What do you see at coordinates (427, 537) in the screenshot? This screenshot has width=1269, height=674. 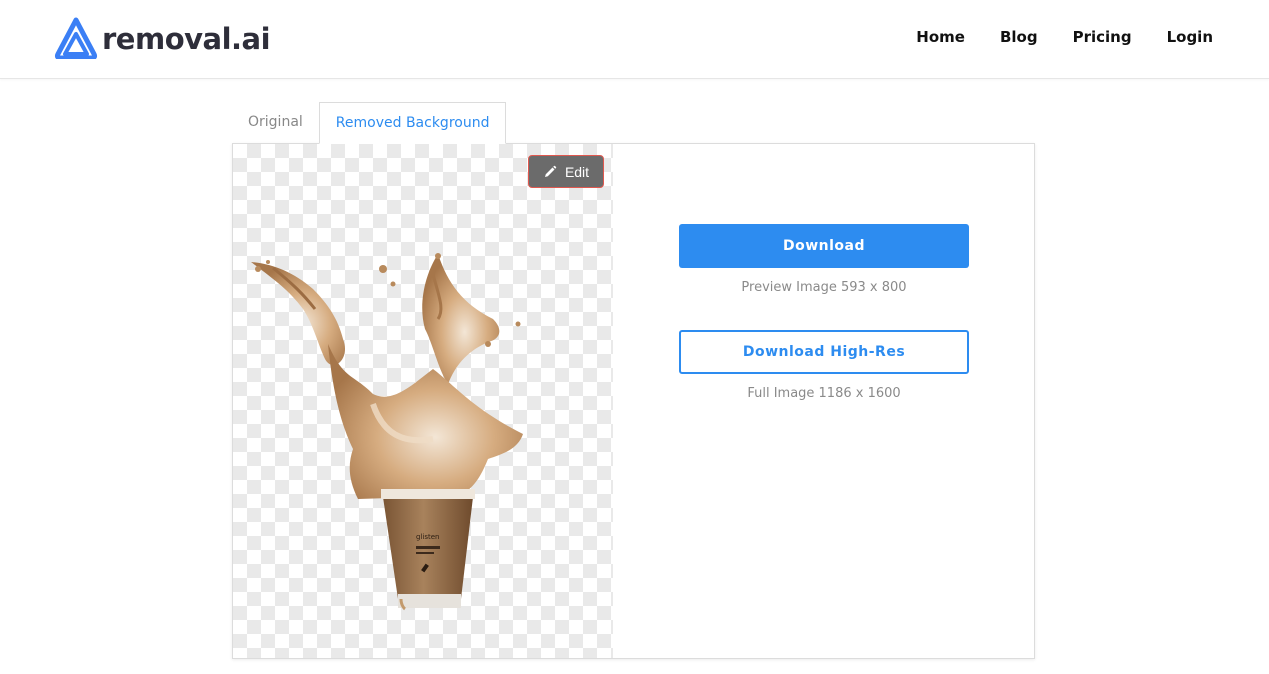 I see `cup-brand-text: glisten` at bounding box center [427, 537].